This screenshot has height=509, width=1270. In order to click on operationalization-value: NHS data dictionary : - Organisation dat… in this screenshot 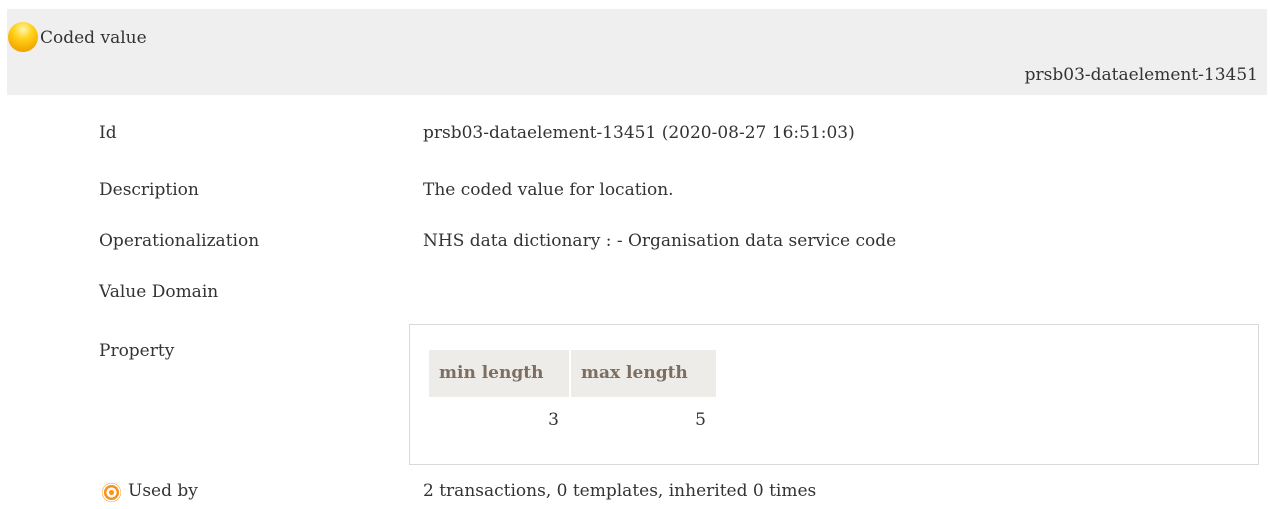, I will do `click(660, 241)`.